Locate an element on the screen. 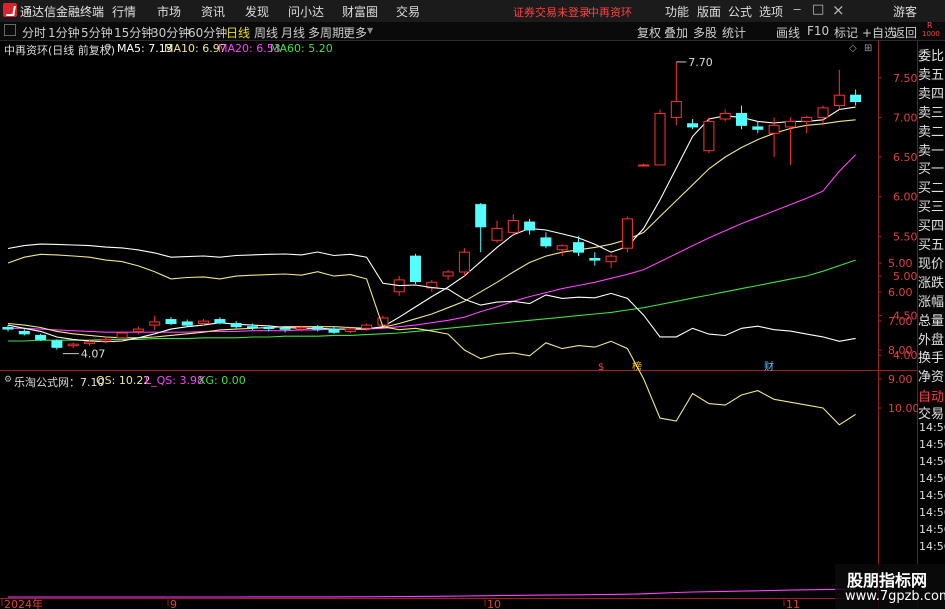  period-60min: 60分钟 is located at coordinates (207, 32).